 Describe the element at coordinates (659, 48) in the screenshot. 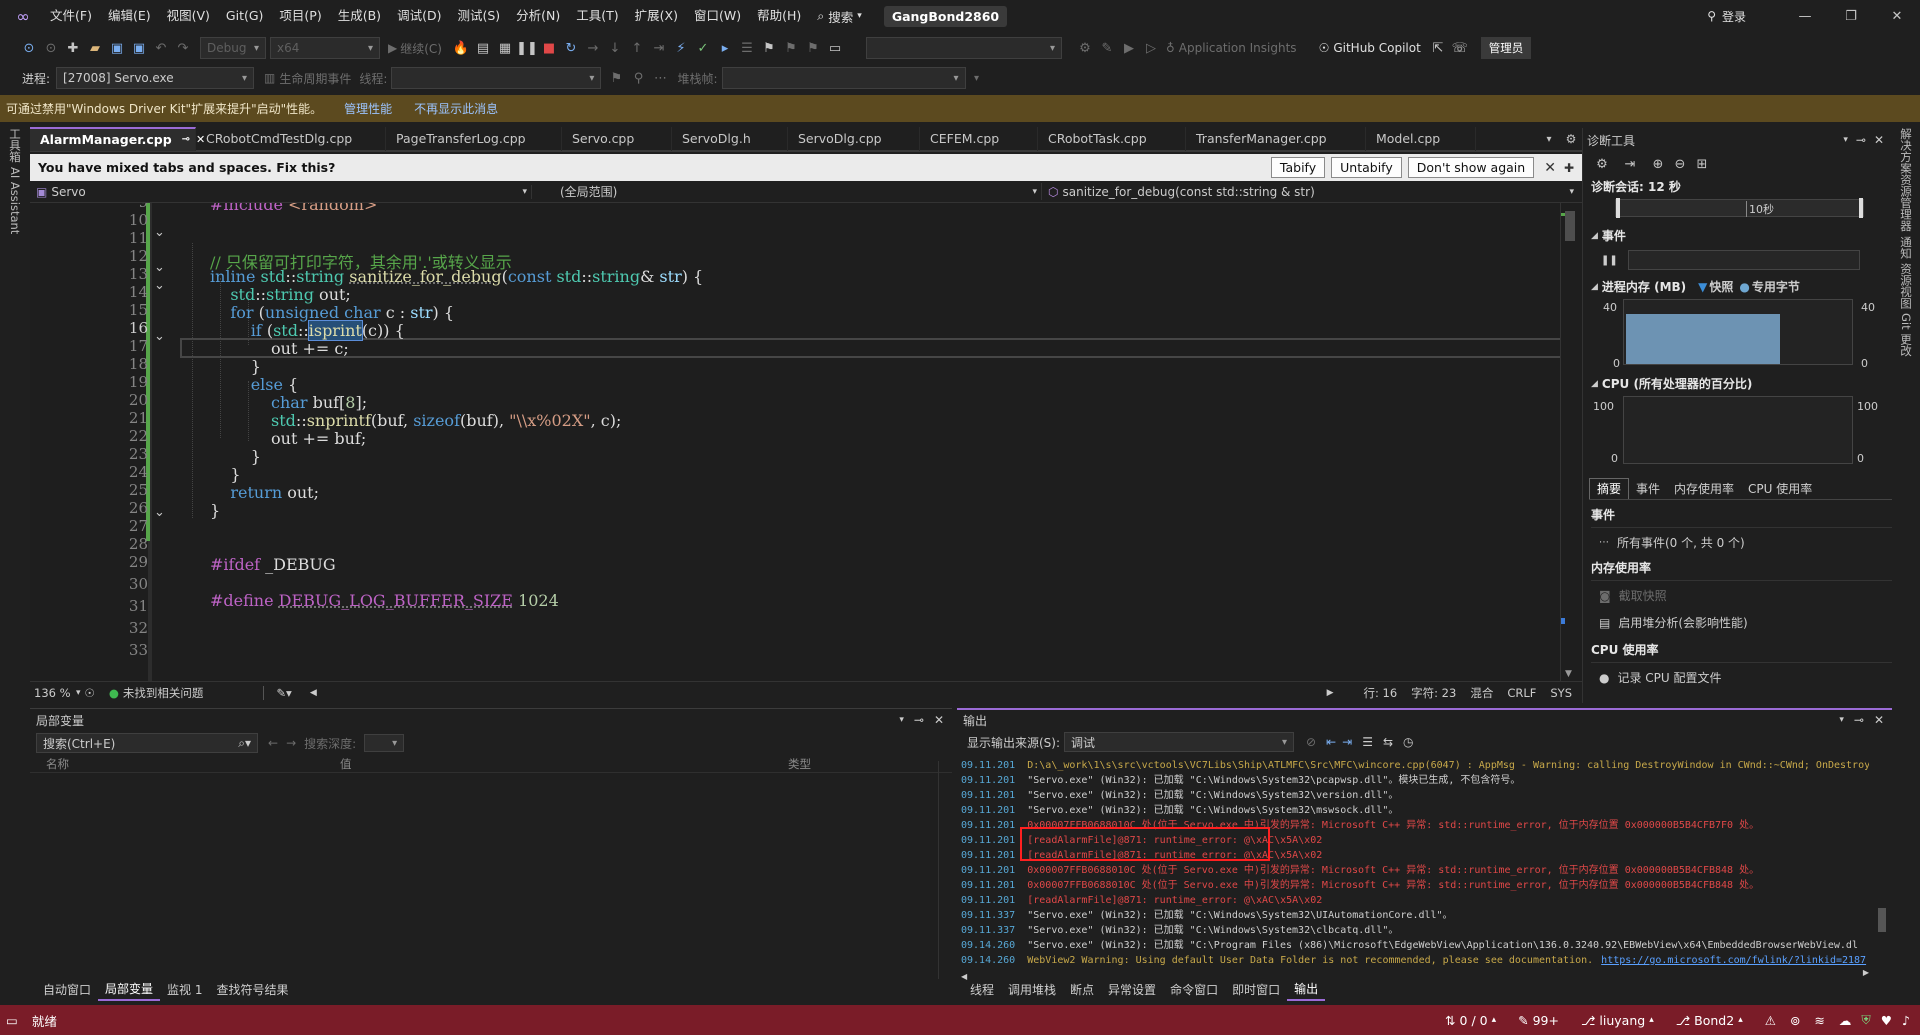

I see `show-next-icon: ⇥` at that location.